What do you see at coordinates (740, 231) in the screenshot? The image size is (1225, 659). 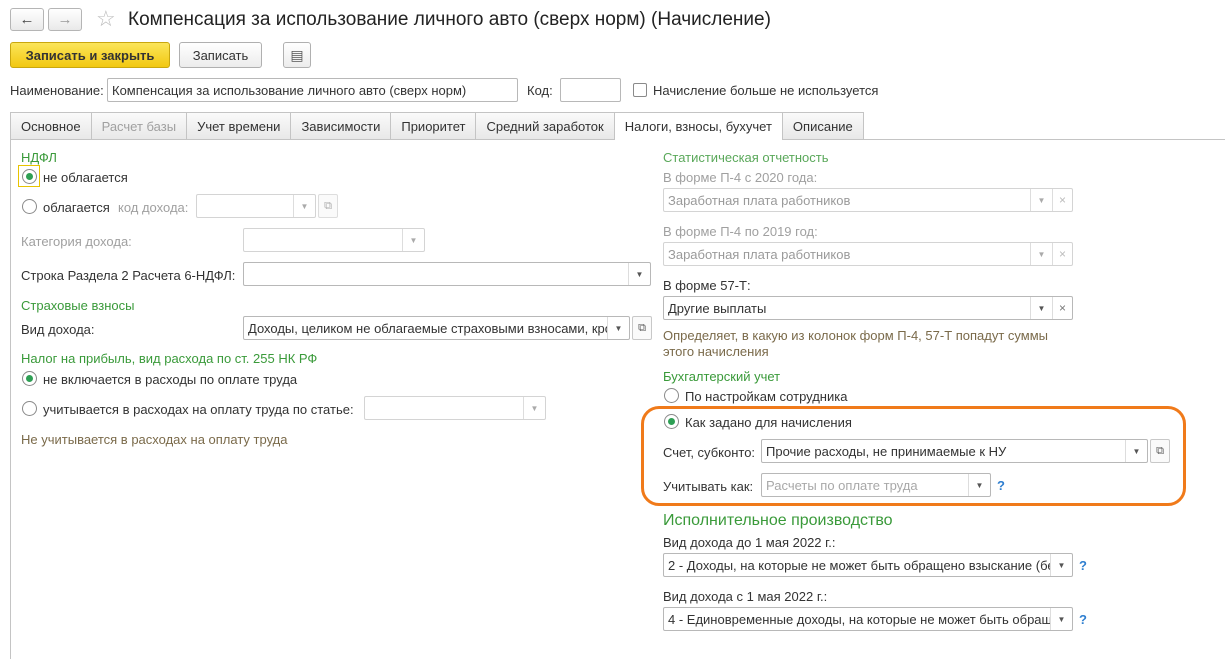 I see `p4-2019-label: В форме П-4 по 2019 год:` at bounding box center [740, 231].